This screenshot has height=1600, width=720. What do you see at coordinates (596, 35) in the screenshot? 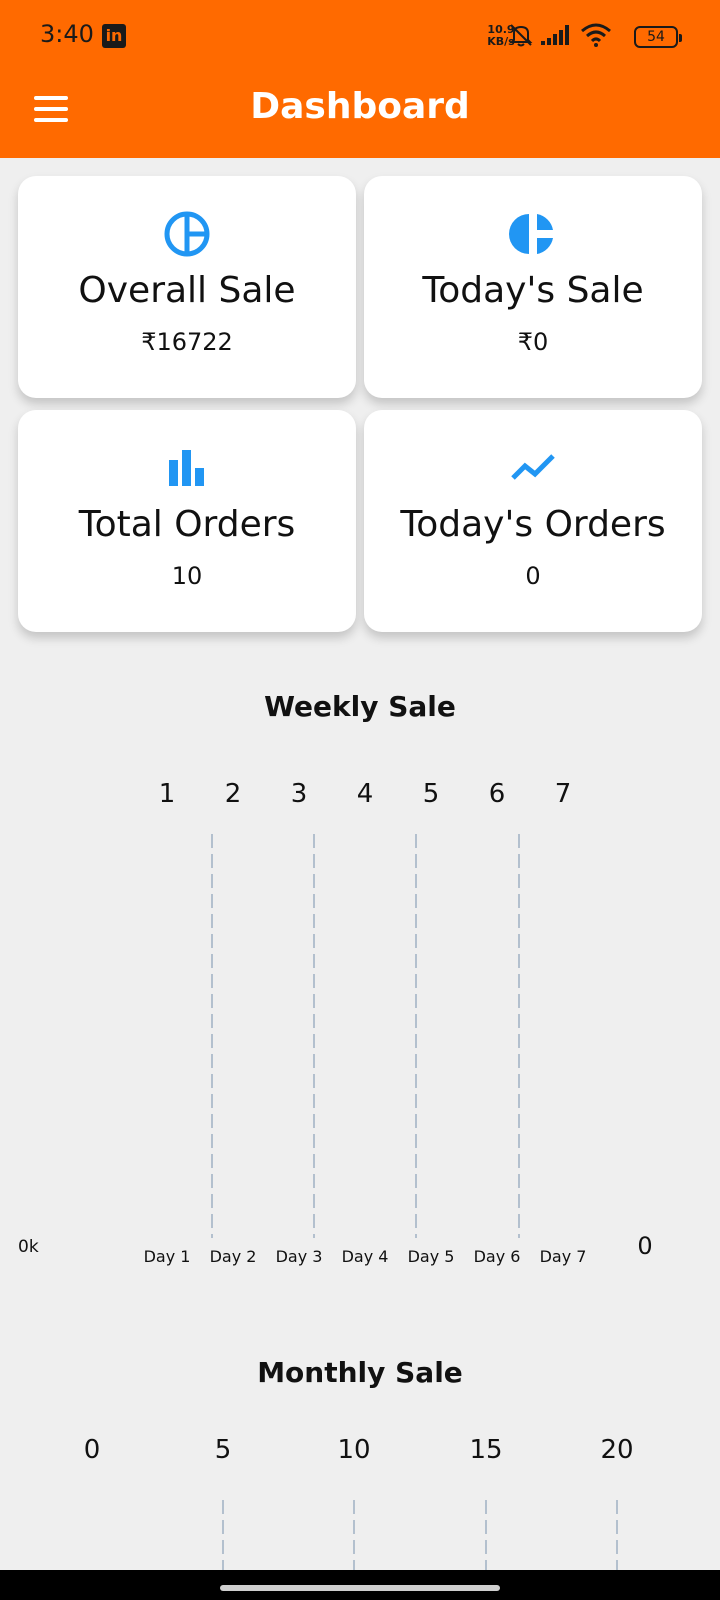
I see `wifi-icon` at bounding box center [596, 35].